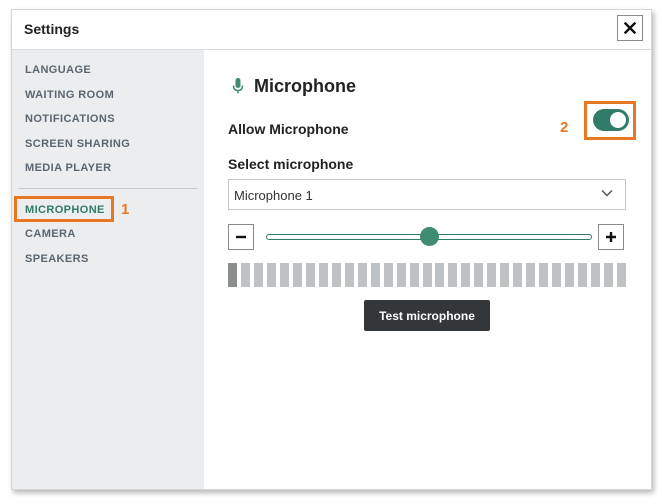  I want to click on sidebar-item-speakers: SPEAKERS, so click(57, 259).